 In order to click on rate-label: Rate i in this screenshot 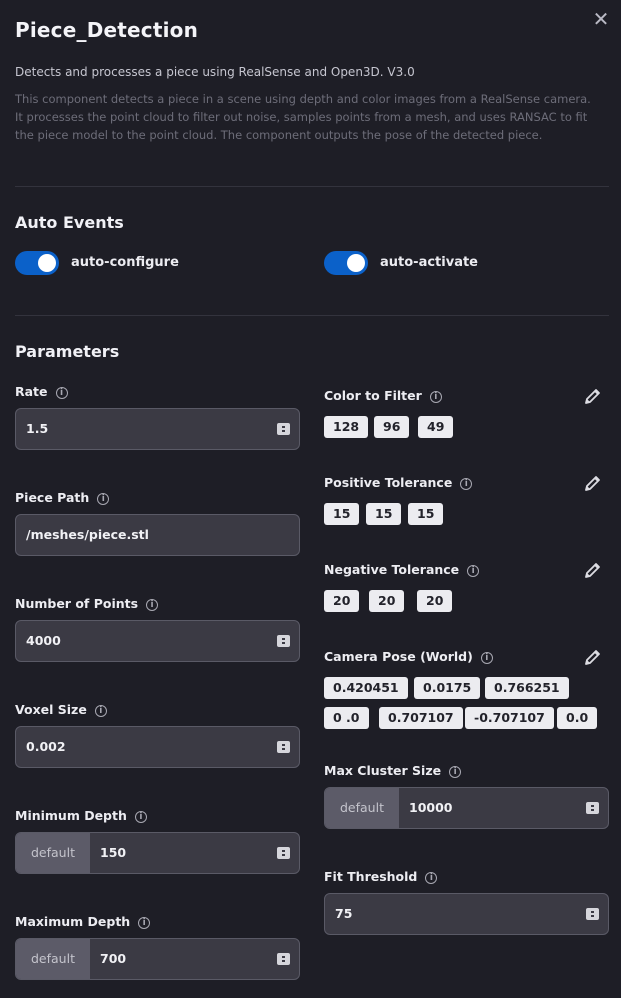, I will do `click(41, 391)`.